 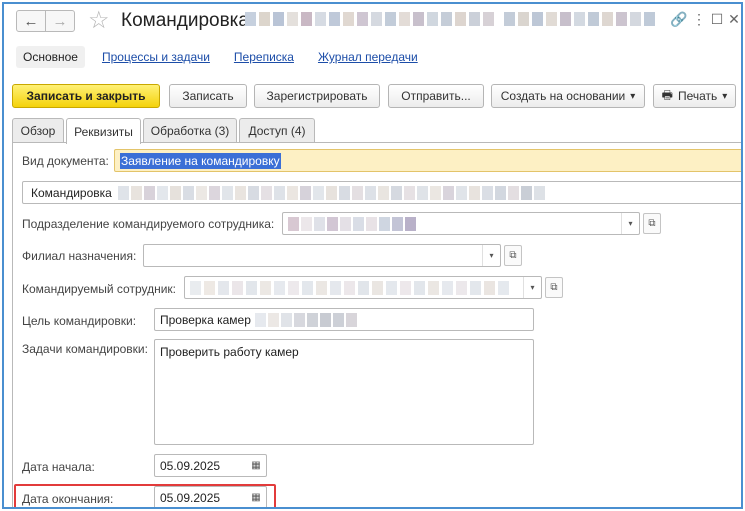 What do you see at coordinates (427, 160) in the screenshot?
I see `doc-type-field: Заявление на командировку` at bounding box center [427, 160].